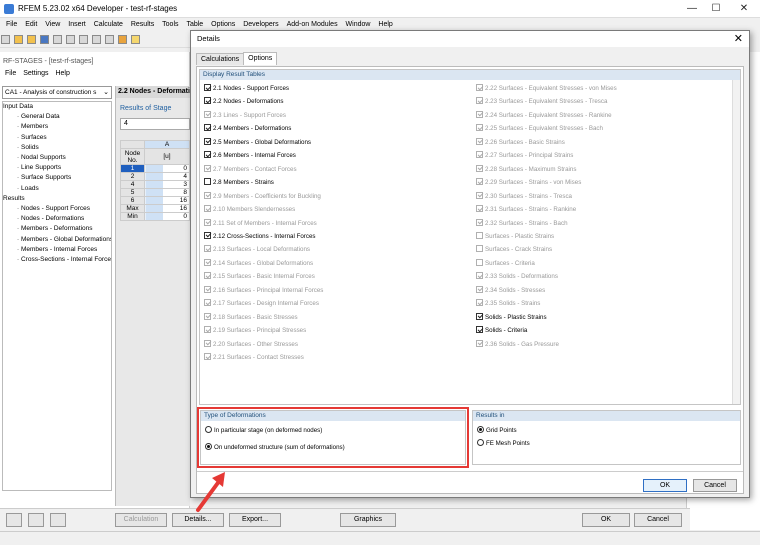 The image size is (760, 545). What do you see at coordinates (57, 189) in the screenshot?
I see `tree-item: Loads` at bounding box center [57, 189].